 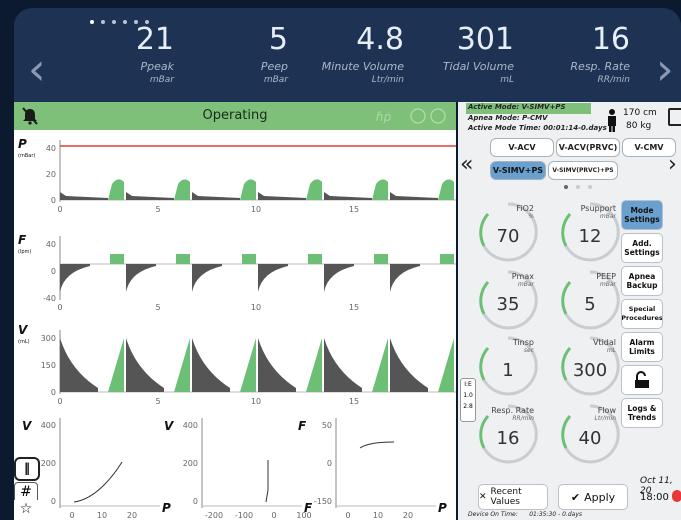 What do you see at coordinates (22, 144) in the screenshot?
I see `pressure-label: P` at bounding box center [22, 144].